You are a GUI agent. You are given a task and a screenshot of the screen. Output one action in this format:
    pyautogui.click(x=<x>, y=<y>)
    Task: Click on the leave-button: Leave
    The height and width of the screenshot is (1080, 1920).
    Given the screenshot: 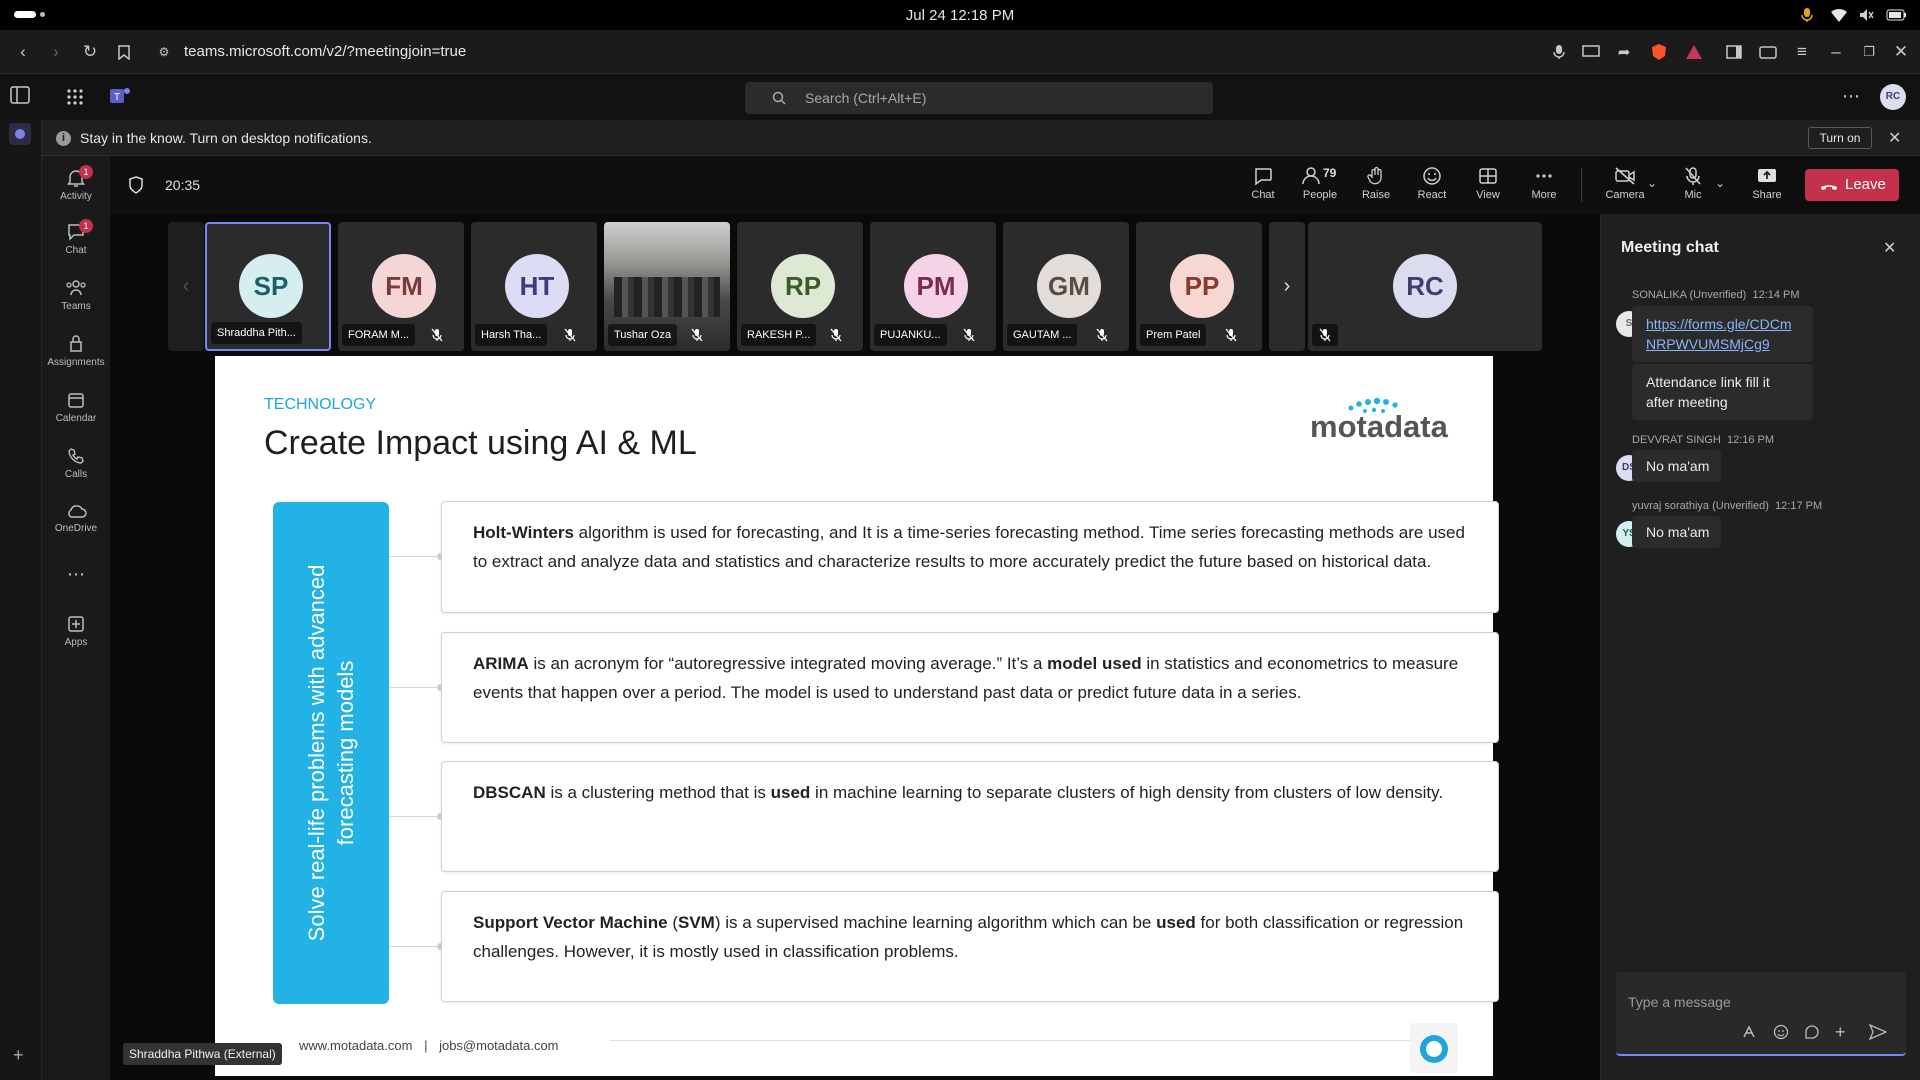 What is the action you would take?
    pyautogui.click(x=1852, y=185)
    